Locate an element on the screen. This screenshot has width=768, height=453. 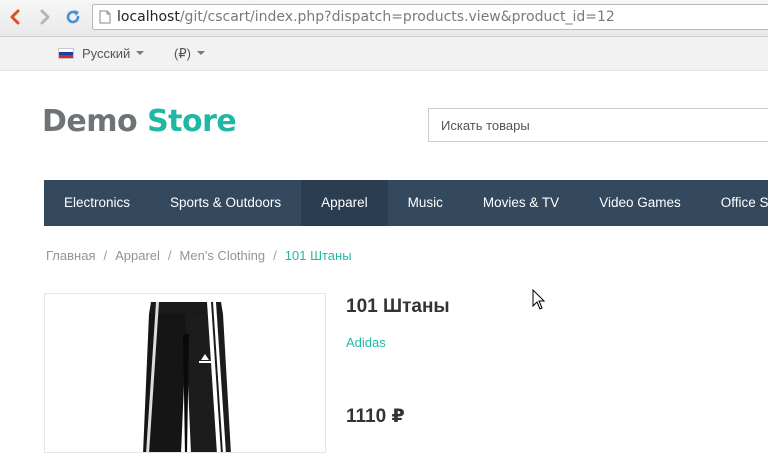
currency-selector: (₽) is located at coordinates (189, 54).